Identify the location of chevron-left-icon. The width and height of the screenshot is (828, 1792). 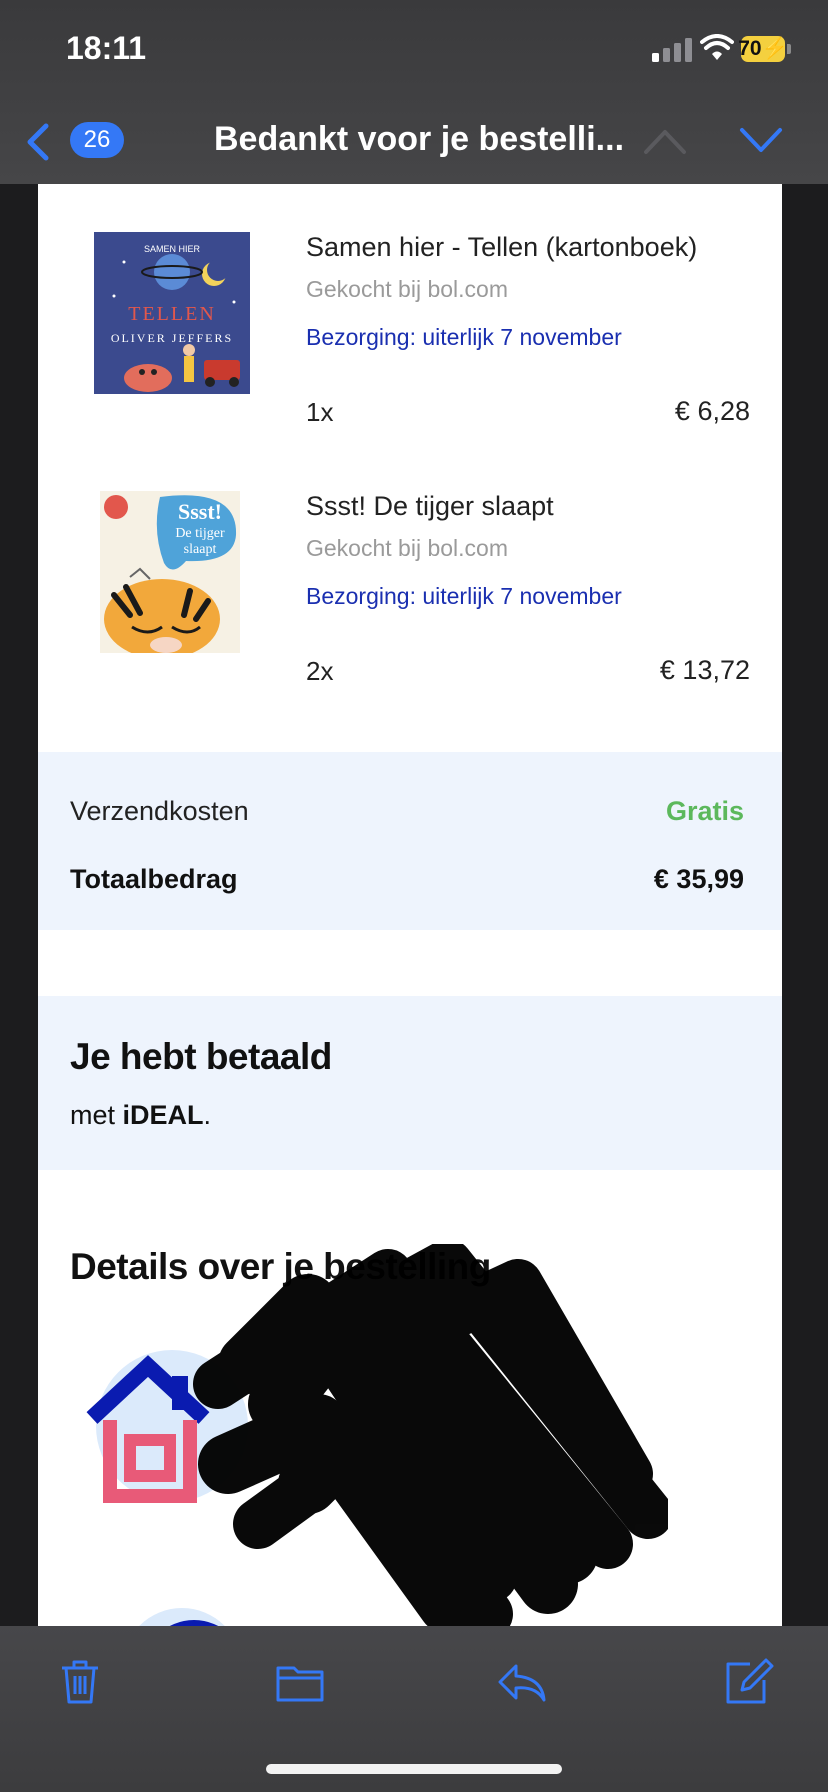
(38, 142).